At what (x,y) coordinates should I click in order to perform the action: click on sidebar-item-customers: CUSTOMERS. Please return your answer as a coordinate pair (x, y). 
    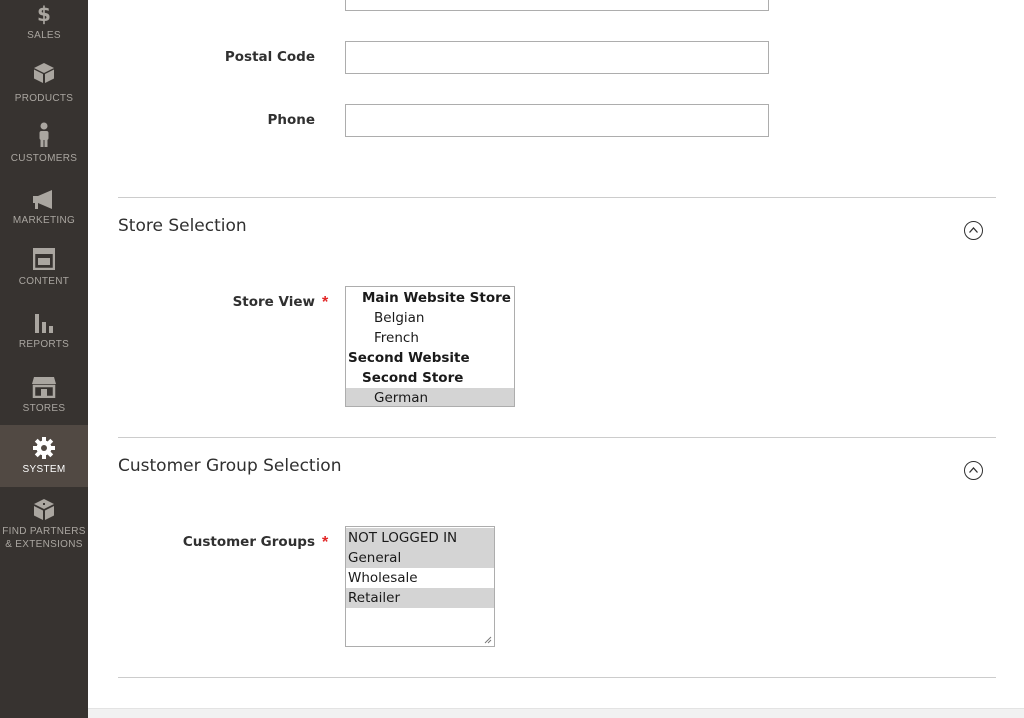
    Looking at the image, I should click on (44, 145).